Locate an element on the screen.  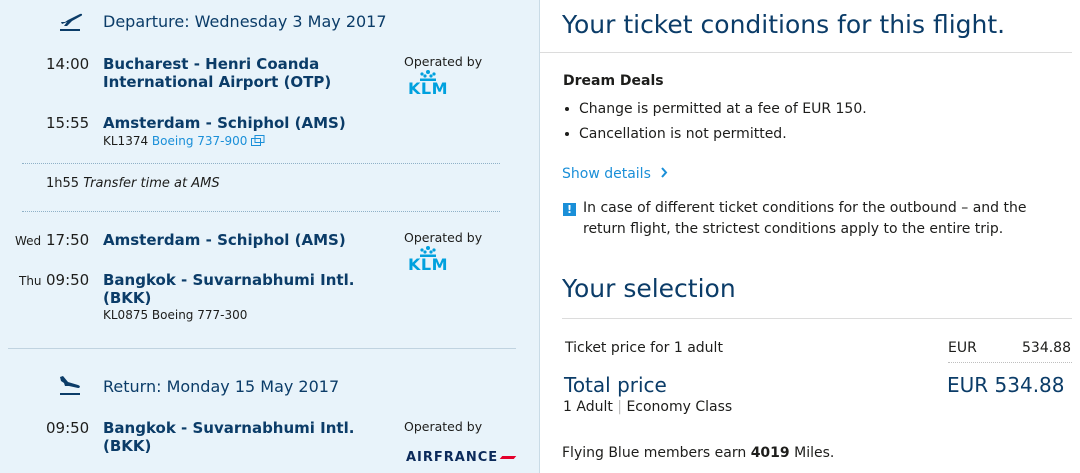
return-operated-by-label: Operated by is located at coordinates (443, 426).